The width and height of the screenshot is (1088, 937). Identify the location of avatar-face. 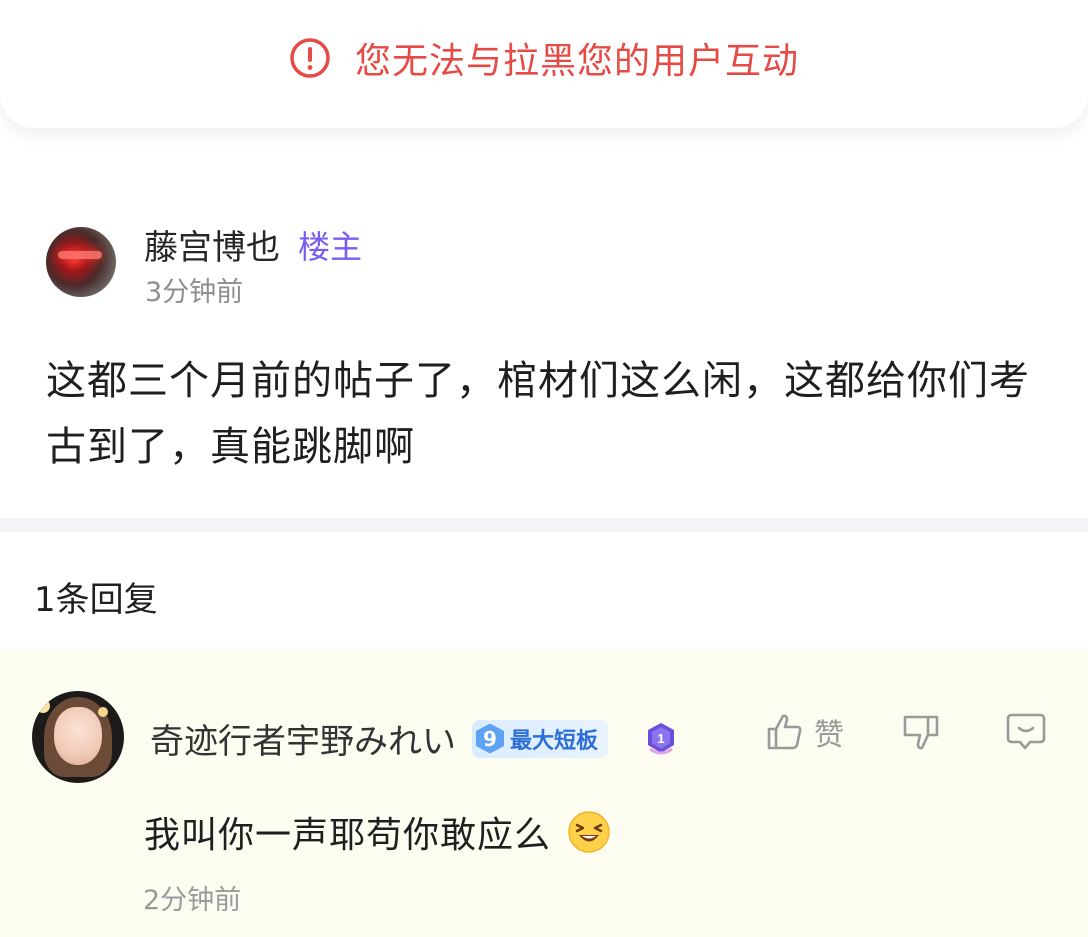
(78, 736).